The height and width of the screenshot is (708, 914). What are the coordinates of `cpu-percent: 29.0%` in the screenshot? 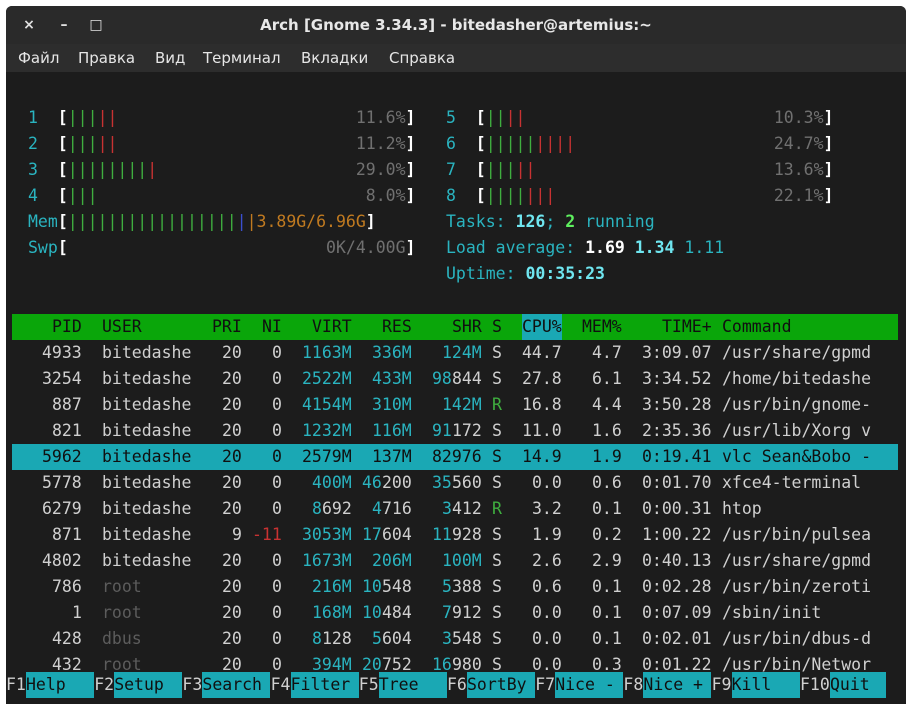 It's located at (380, 169).